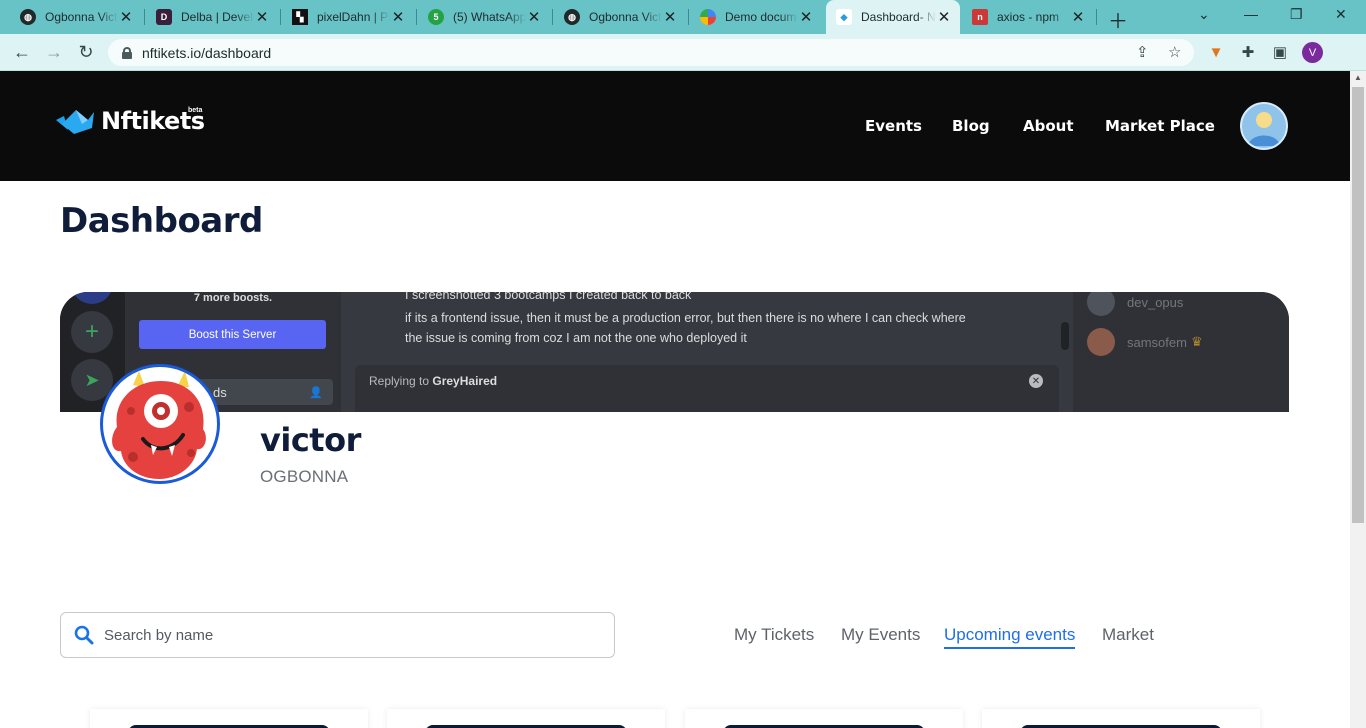  Describe the element at coordinates (304, 476) in the screenshot. I see `profile-surname: OGBONNA` at that location.